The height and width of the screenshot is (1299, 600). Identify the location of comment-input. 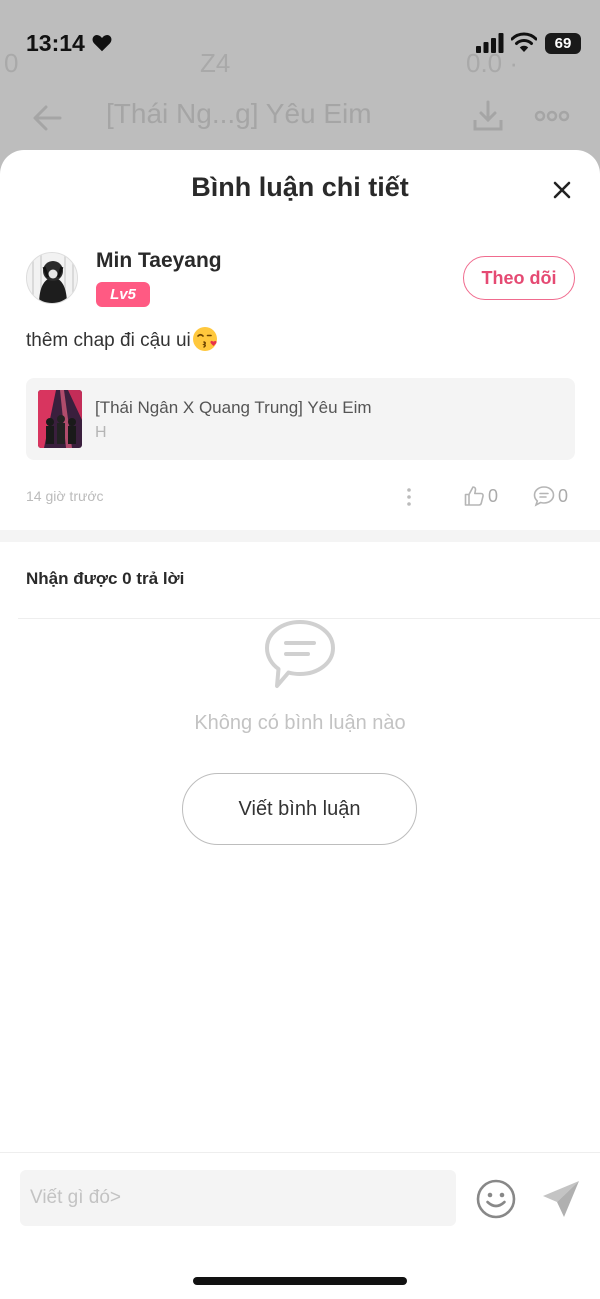
(238, 1198).